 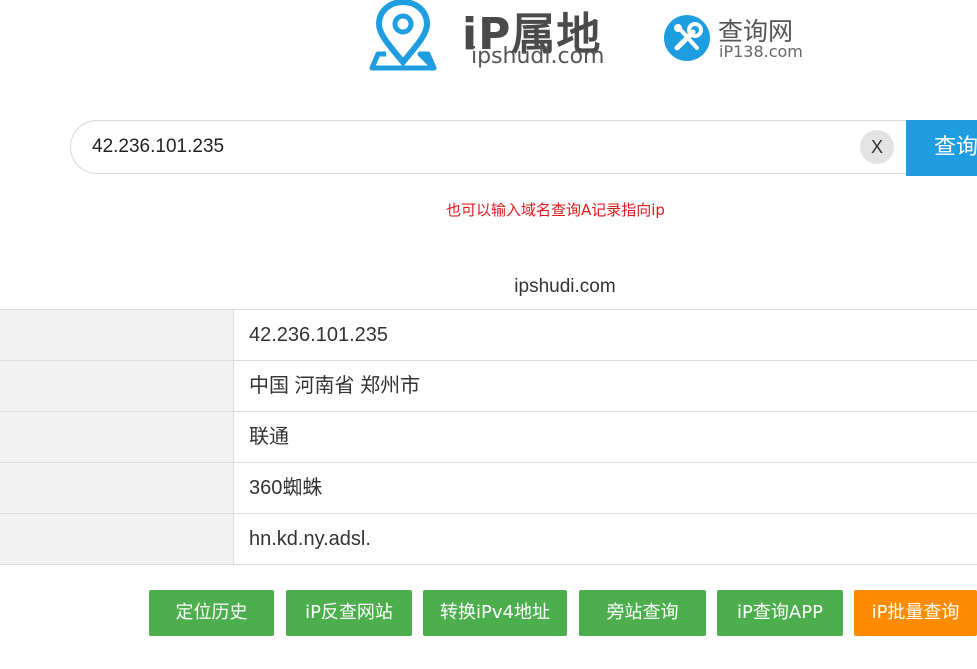 I want to click on search-hint: 也可以输入域名查询A记录指向ip, so click(x=555, y=210).